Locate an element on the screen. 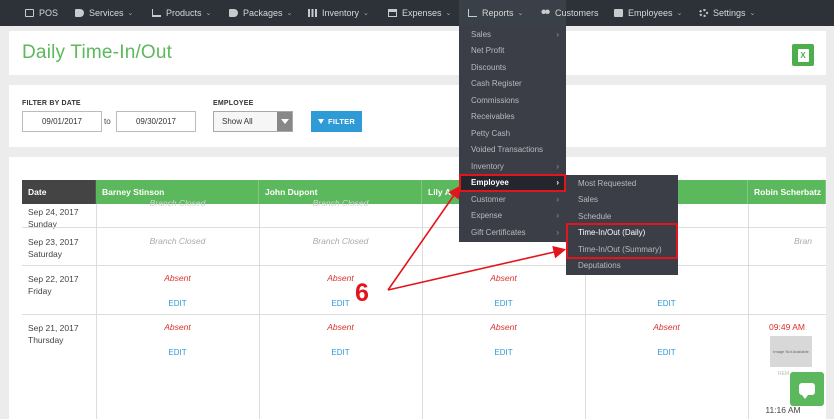  menu-item-expense: Expense › is located at coordinates (512, 216).